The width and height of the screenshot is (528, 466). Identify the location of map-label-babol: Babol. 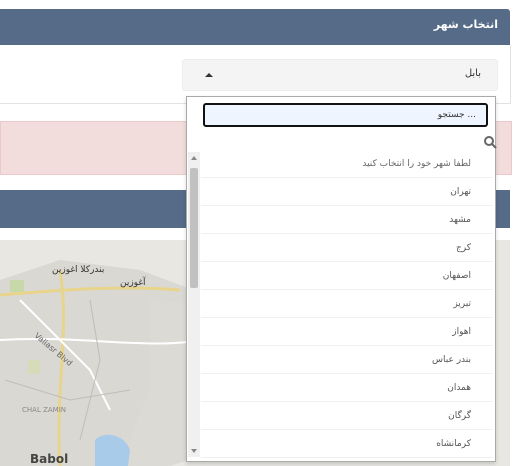
(49, 459).